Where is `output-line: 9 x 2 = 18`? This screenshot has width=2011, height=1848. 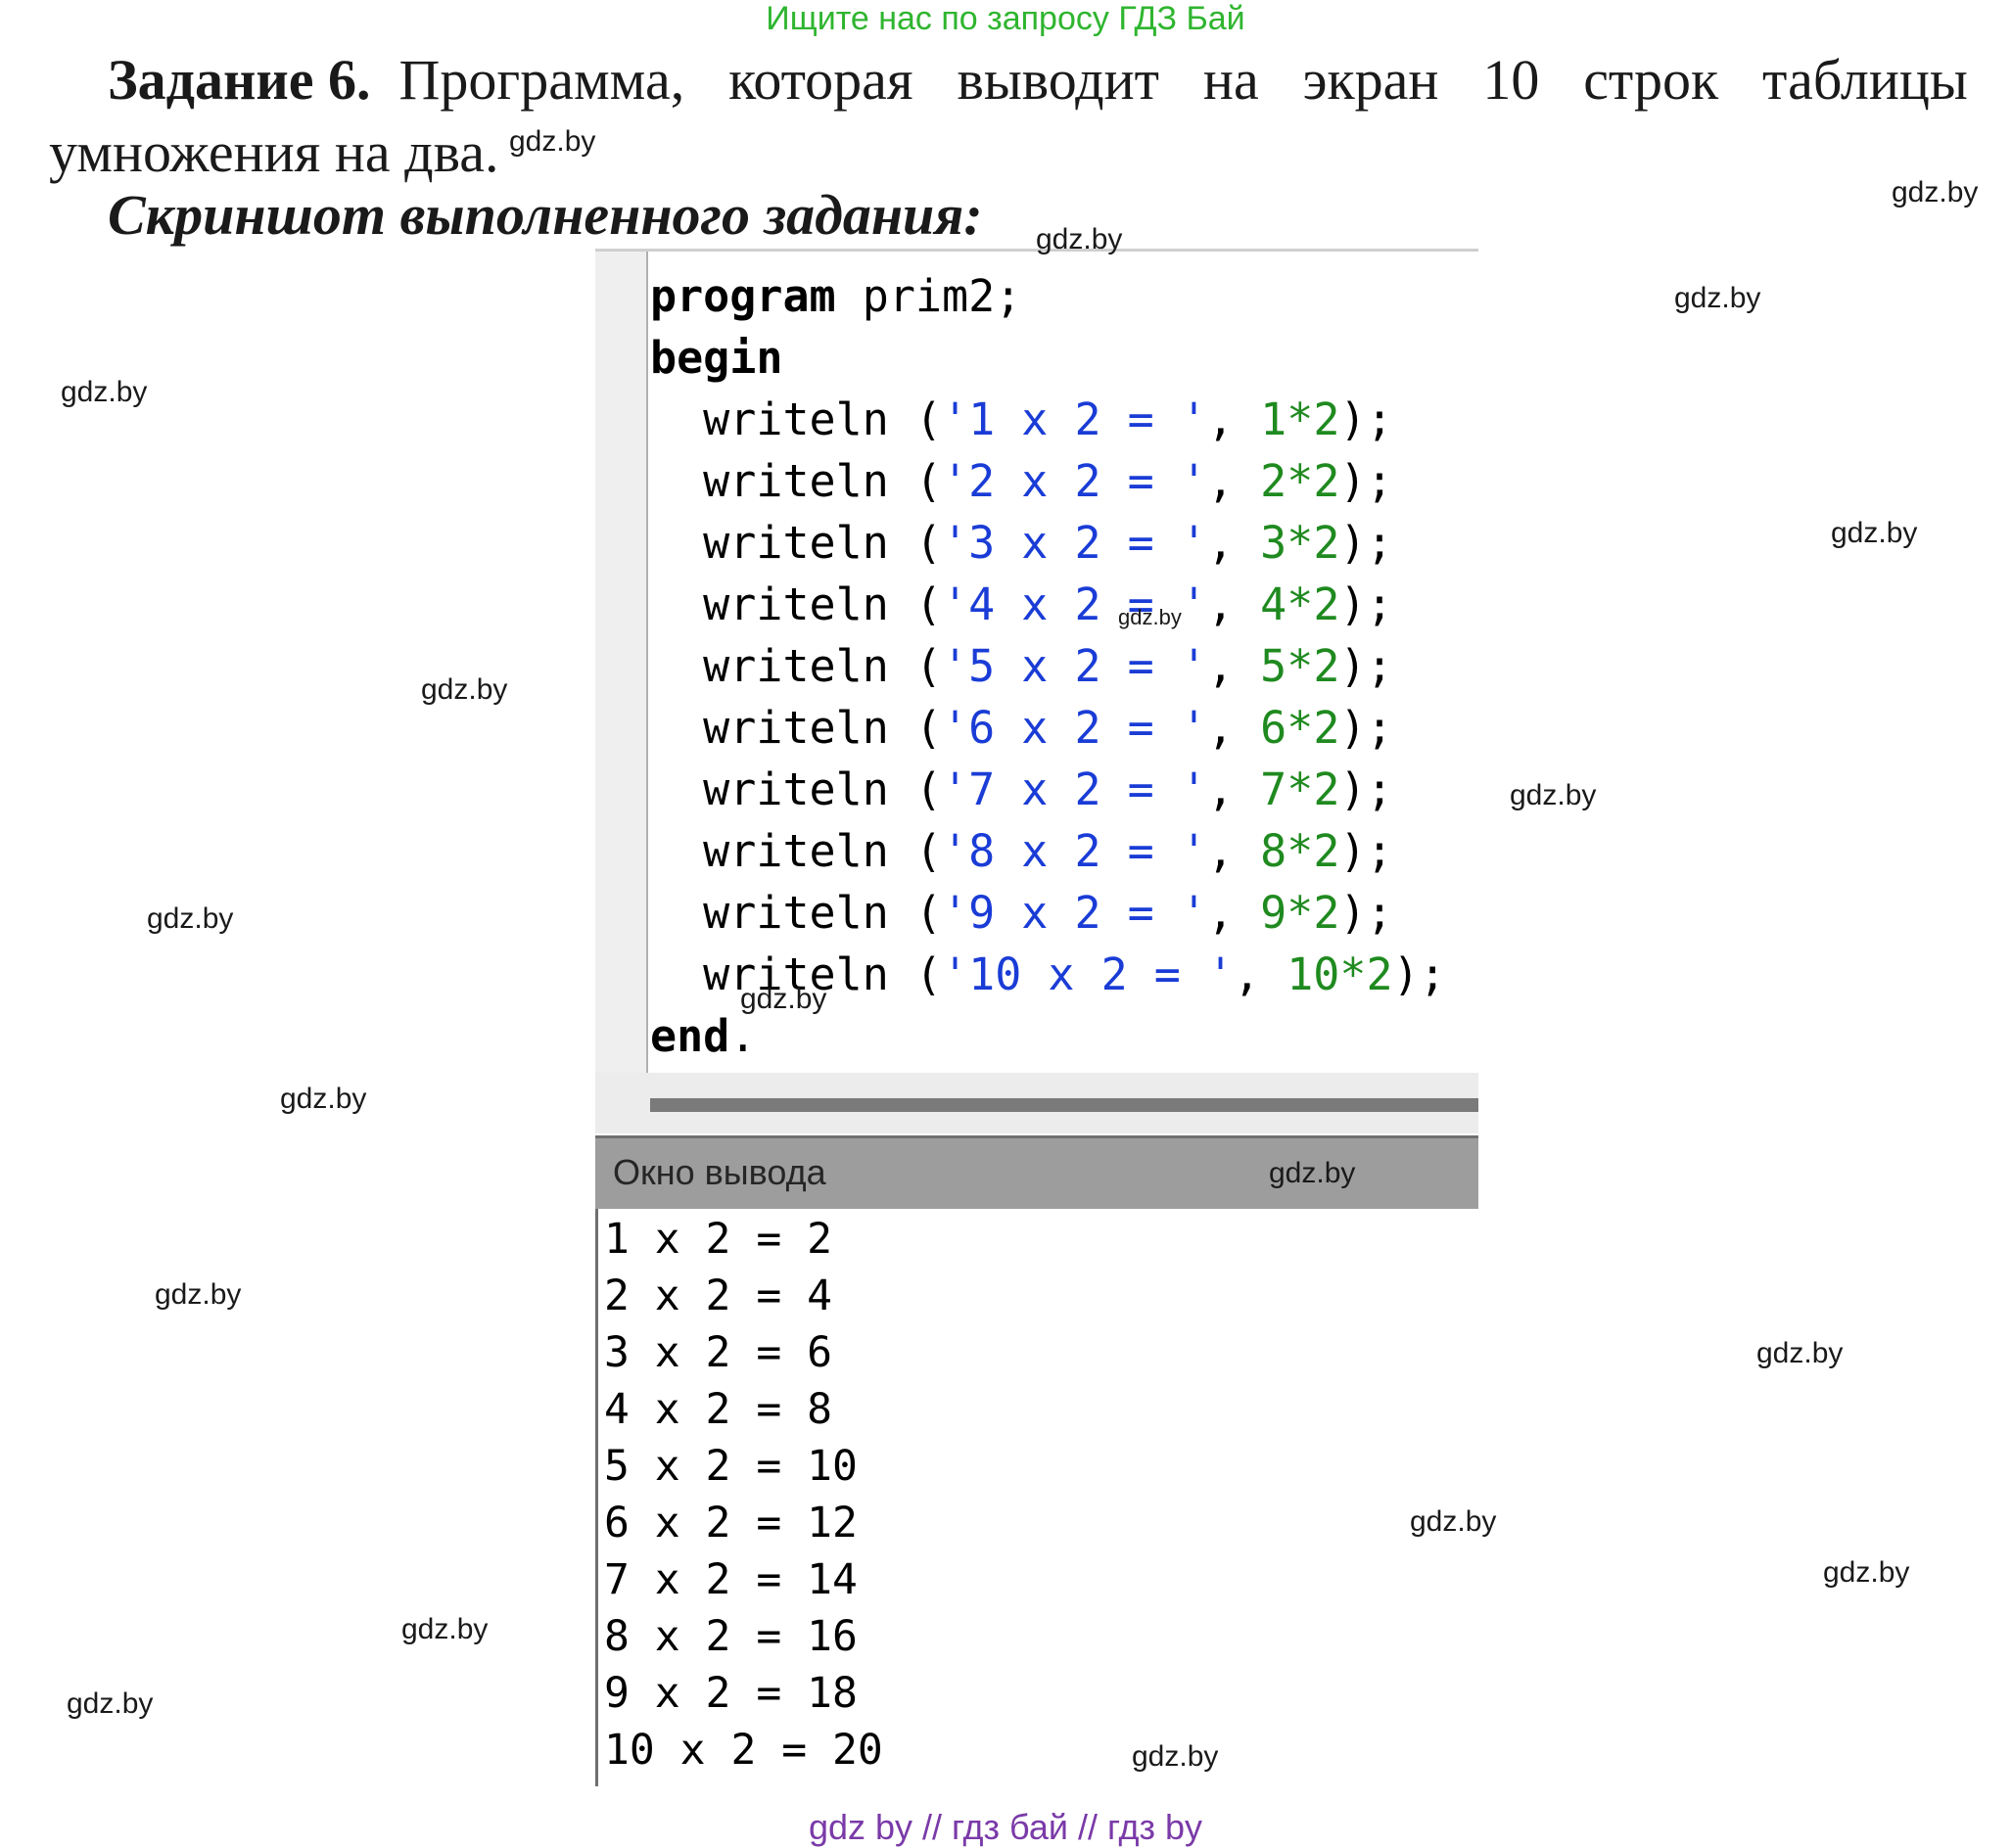
output-line: 9 x 2 = 18 is located at coordinates (731, 1693).